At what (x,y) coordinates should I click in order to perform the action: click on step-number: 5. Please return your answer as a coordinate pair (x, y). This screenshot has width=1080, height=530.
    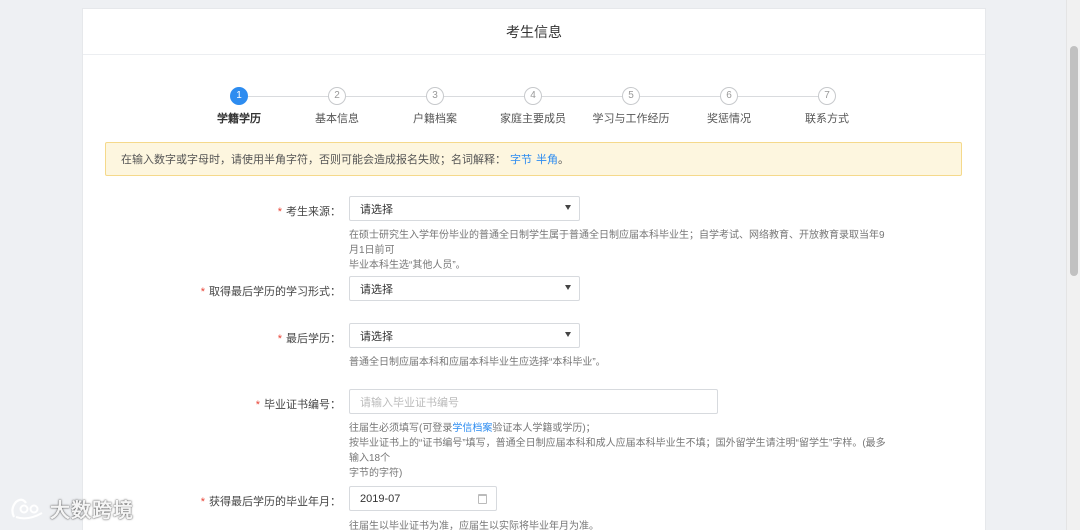
    Looking at the image, I should click on (631, 96).